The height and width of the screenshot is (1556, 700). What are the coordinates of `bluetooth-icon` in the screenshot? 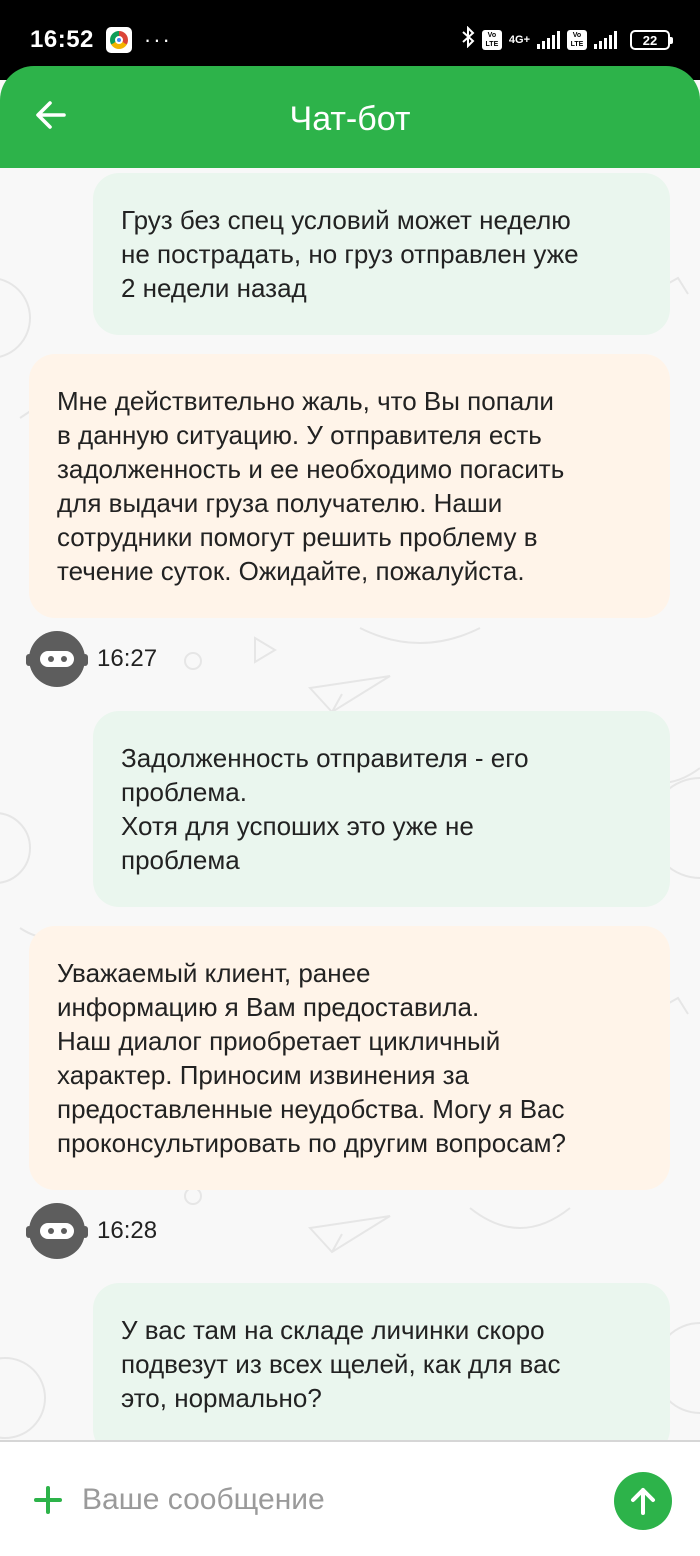 It's located at (468, 39).